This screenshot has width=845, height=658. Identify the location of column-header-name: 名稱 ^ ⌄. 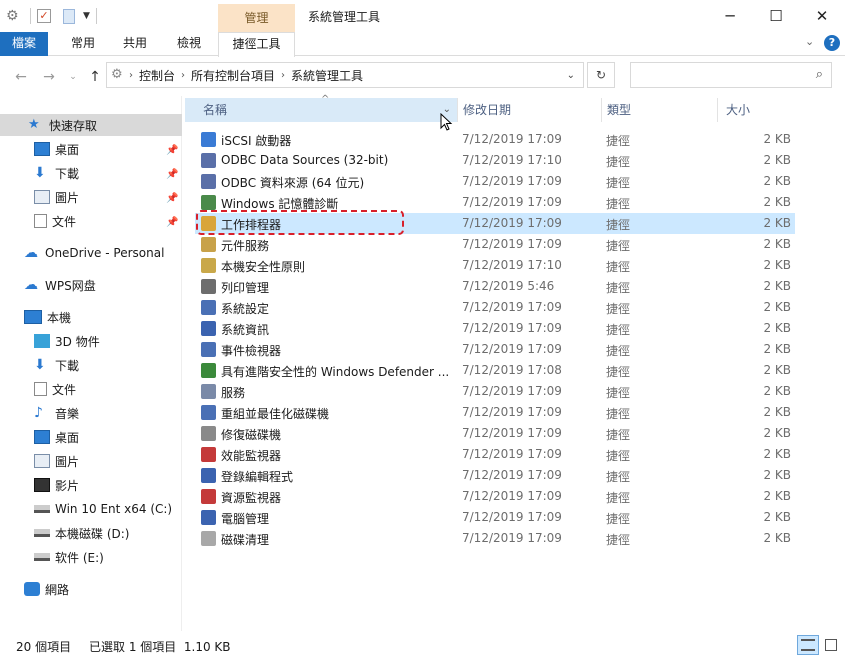
(321, 108).